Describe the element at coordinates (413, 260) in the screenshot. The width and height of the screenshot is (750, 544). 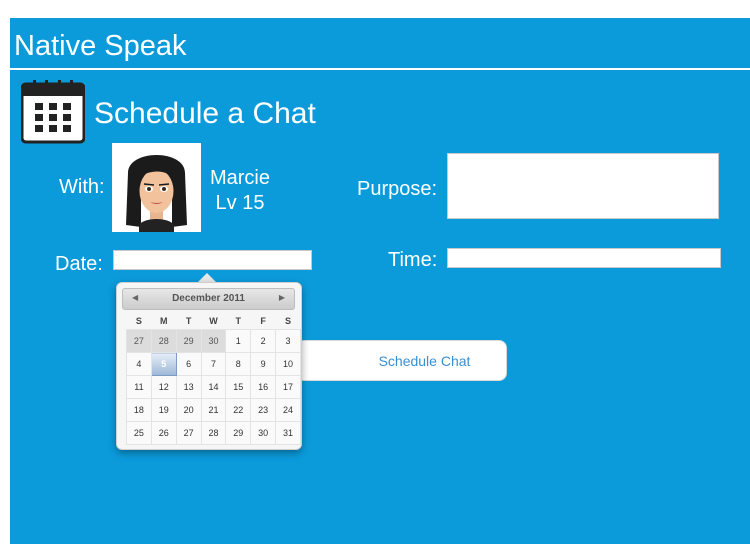
I see `time-label: Time:` at that location.